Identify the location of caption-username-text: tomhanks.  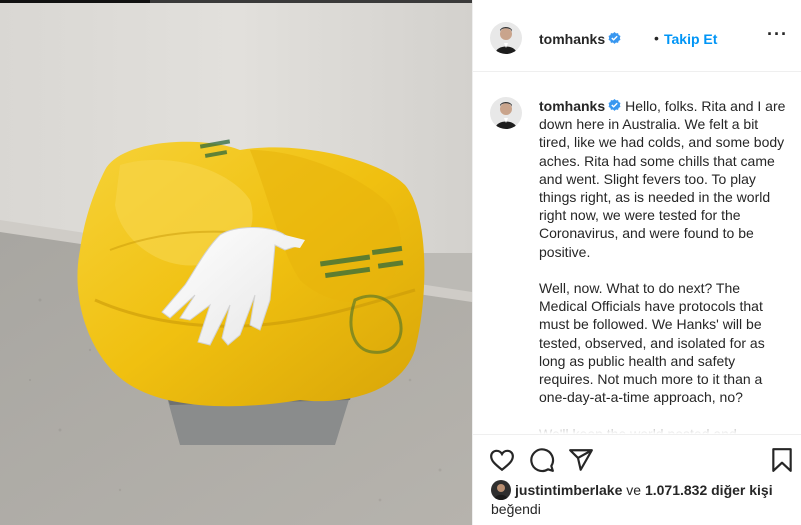
(572, 106).